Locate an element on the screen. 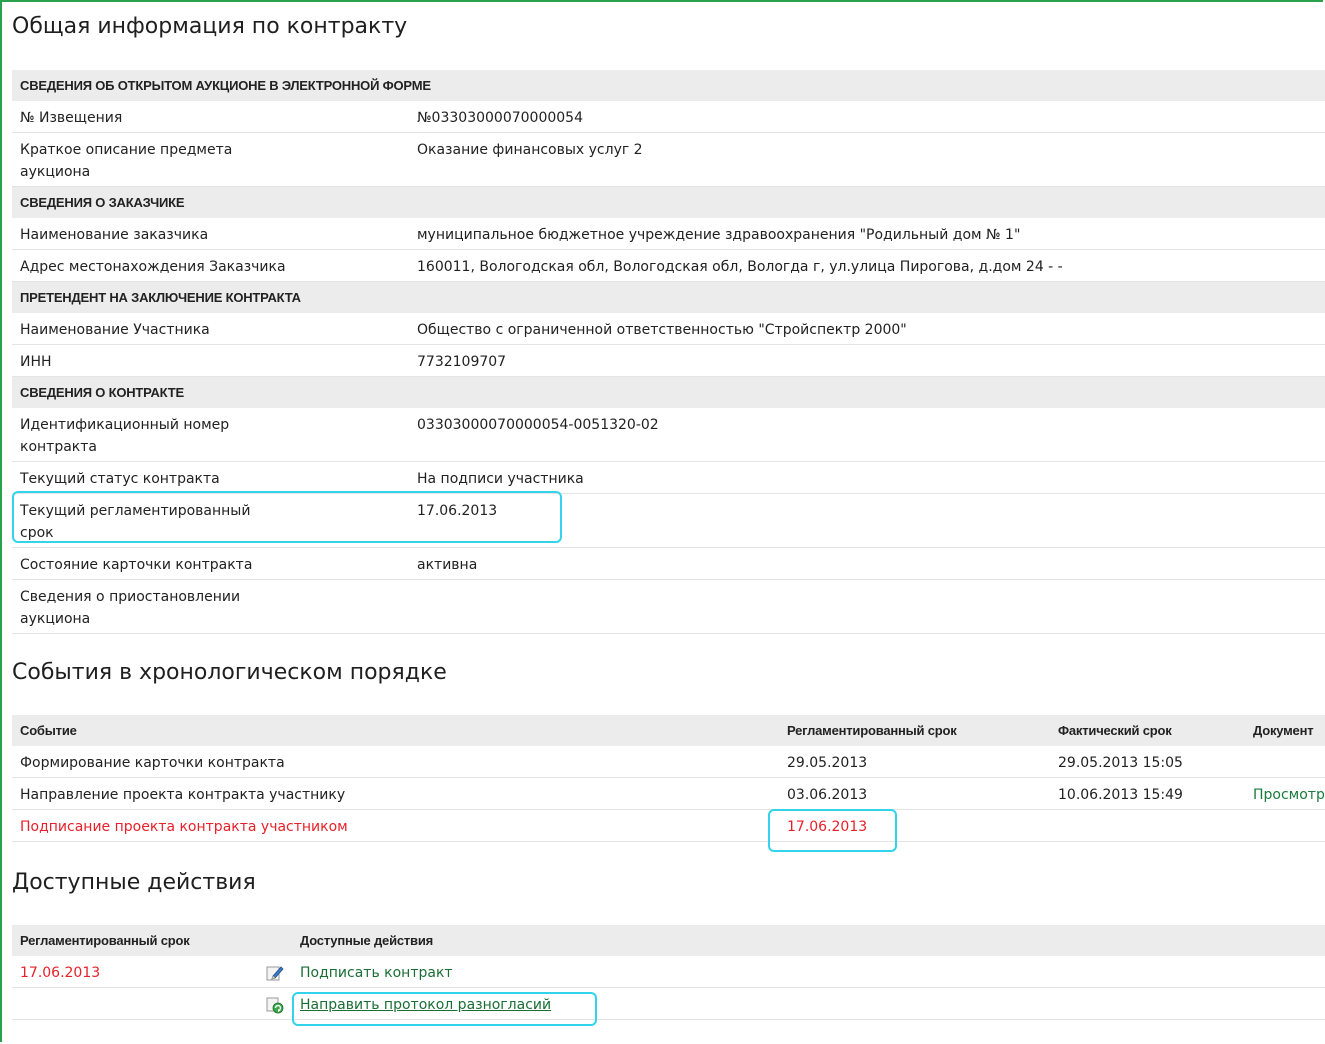  column-header-event: Событие is located at coordinates (395, 730).